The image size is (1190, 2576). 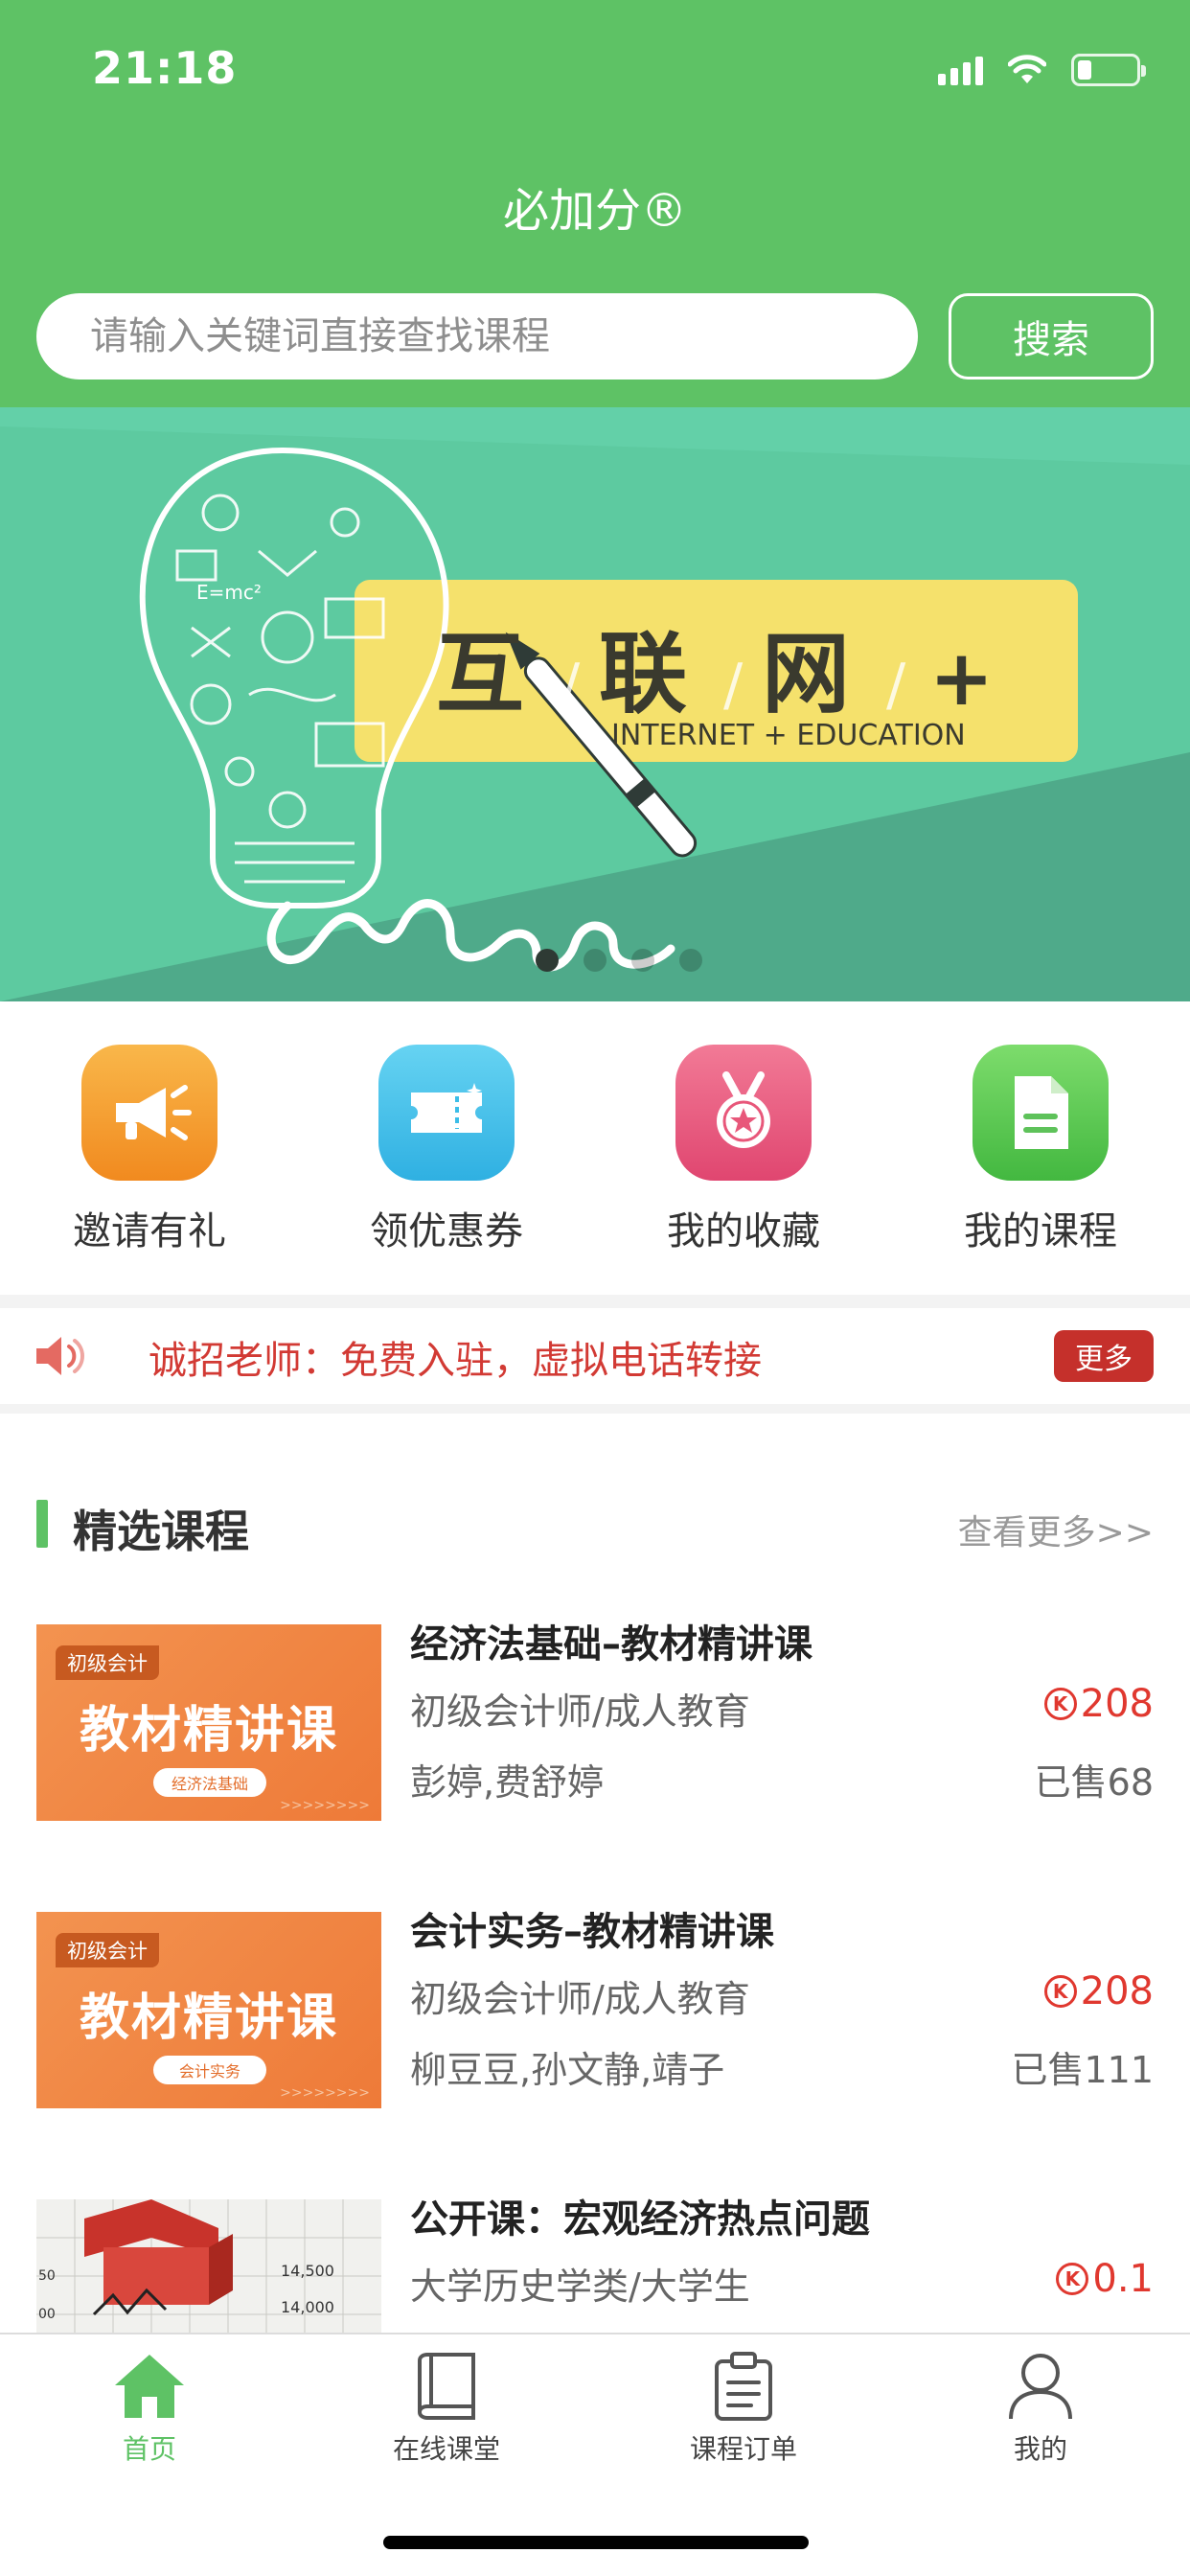 What do you see at coordinates (789, 735) in the screenshot?
I see `banner-subtitle: INTERNET + EDUCATION` at bounding box center [789, 735].